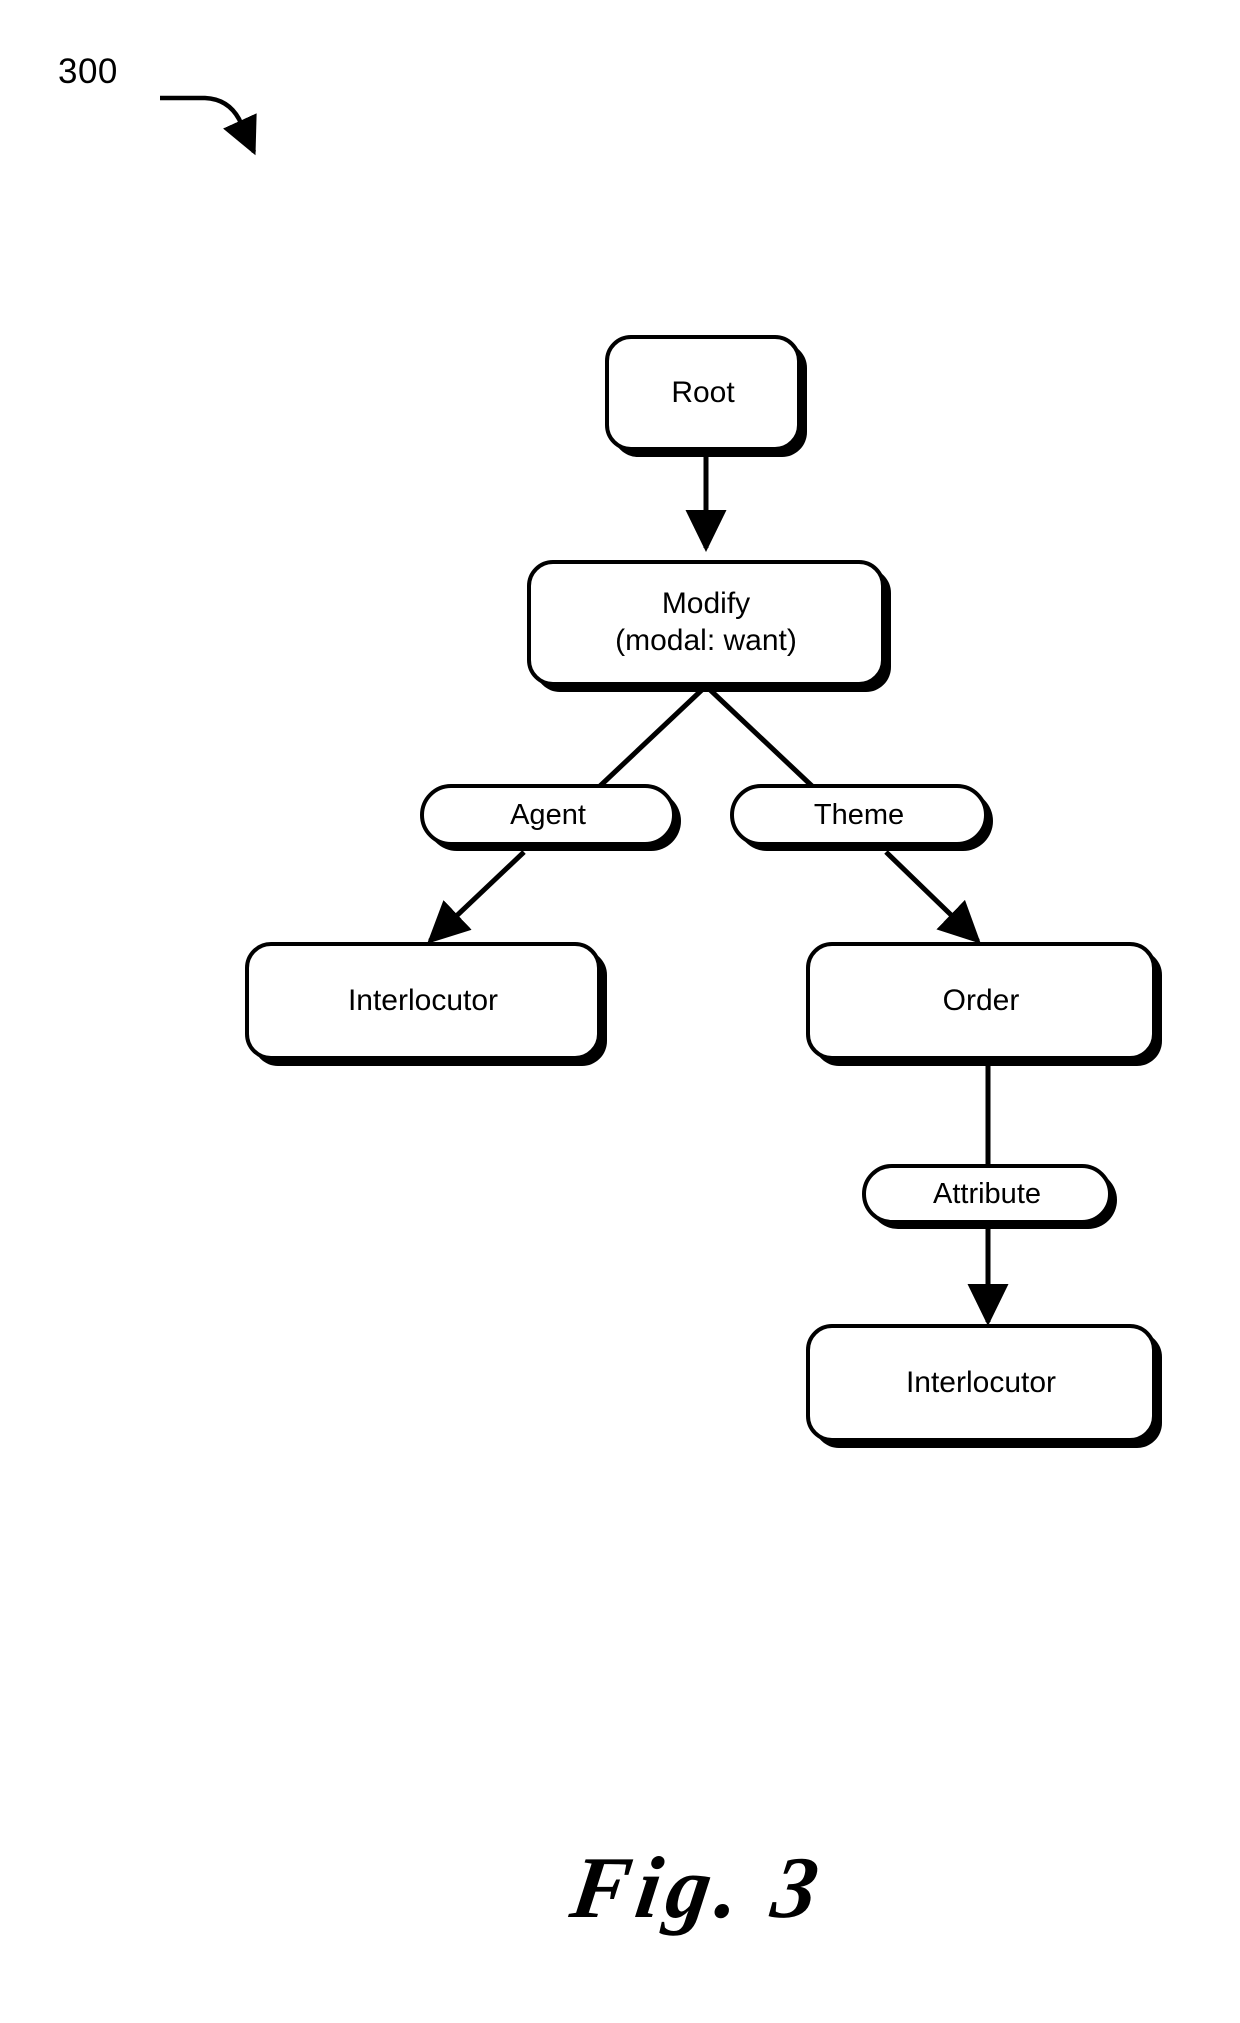 Image resolution: width=1240 pixels, height=2023 pixels. What do you see at coordinates (706, 604) in the screenshot?
I see `node-modify-label-line1: Modify` at bounding box center [706, 604].